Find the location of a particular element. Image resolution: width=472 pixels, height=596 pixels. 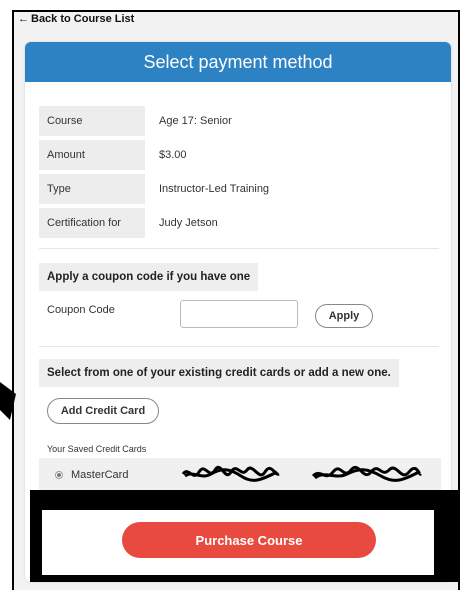

purchase-highlight-box: Purchase Course is located at coordinates (244, 536).